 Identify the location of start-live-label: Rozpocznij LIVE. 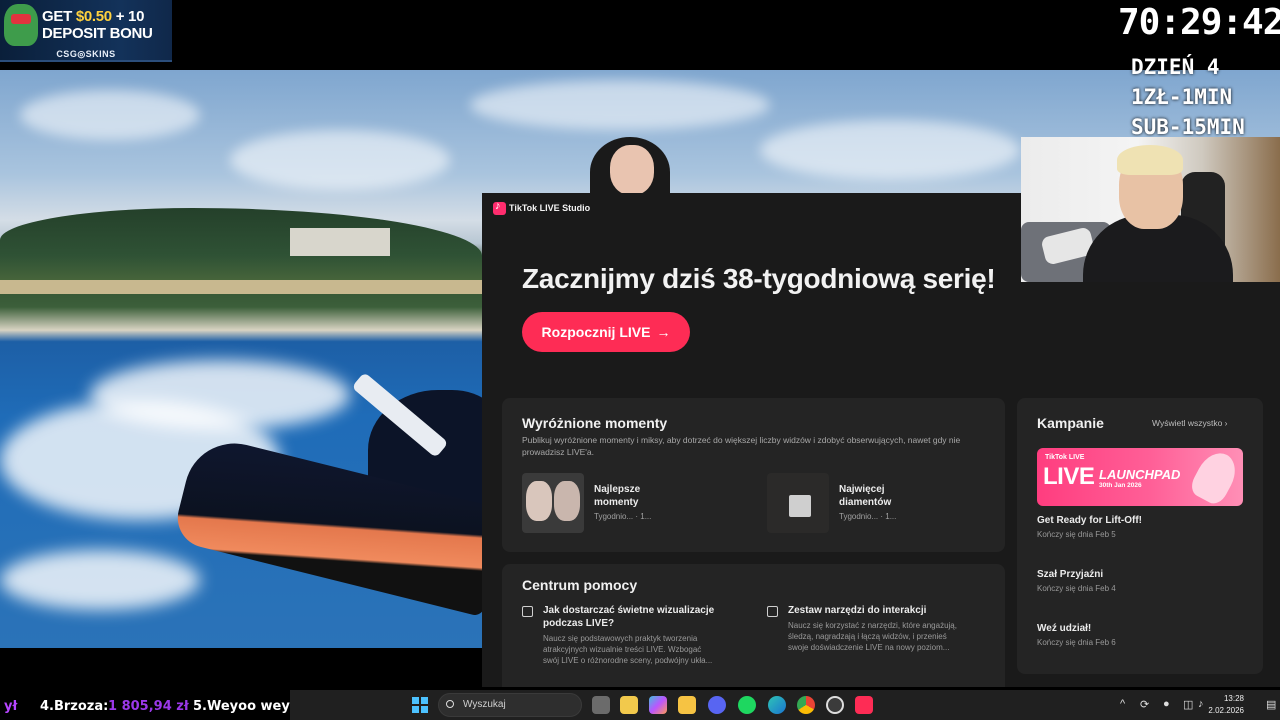
(596, 332).